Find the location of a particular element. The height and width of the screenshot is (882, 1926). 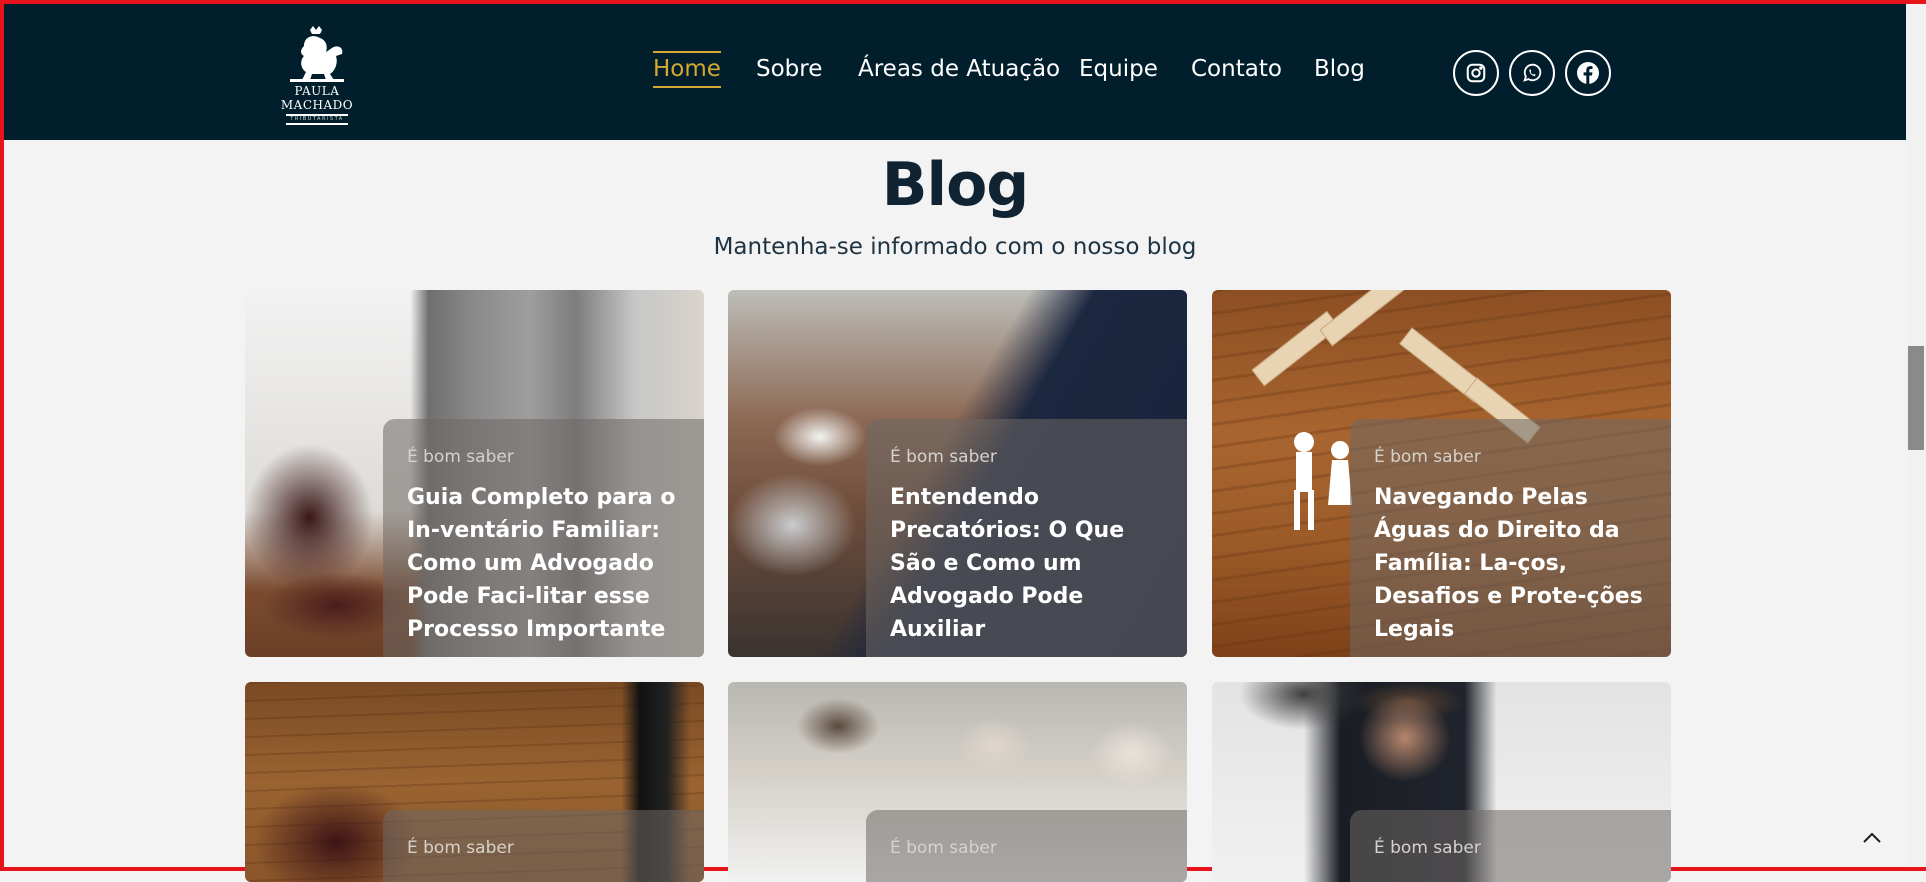

section-title: Blog is located at coordinates (955, 185).